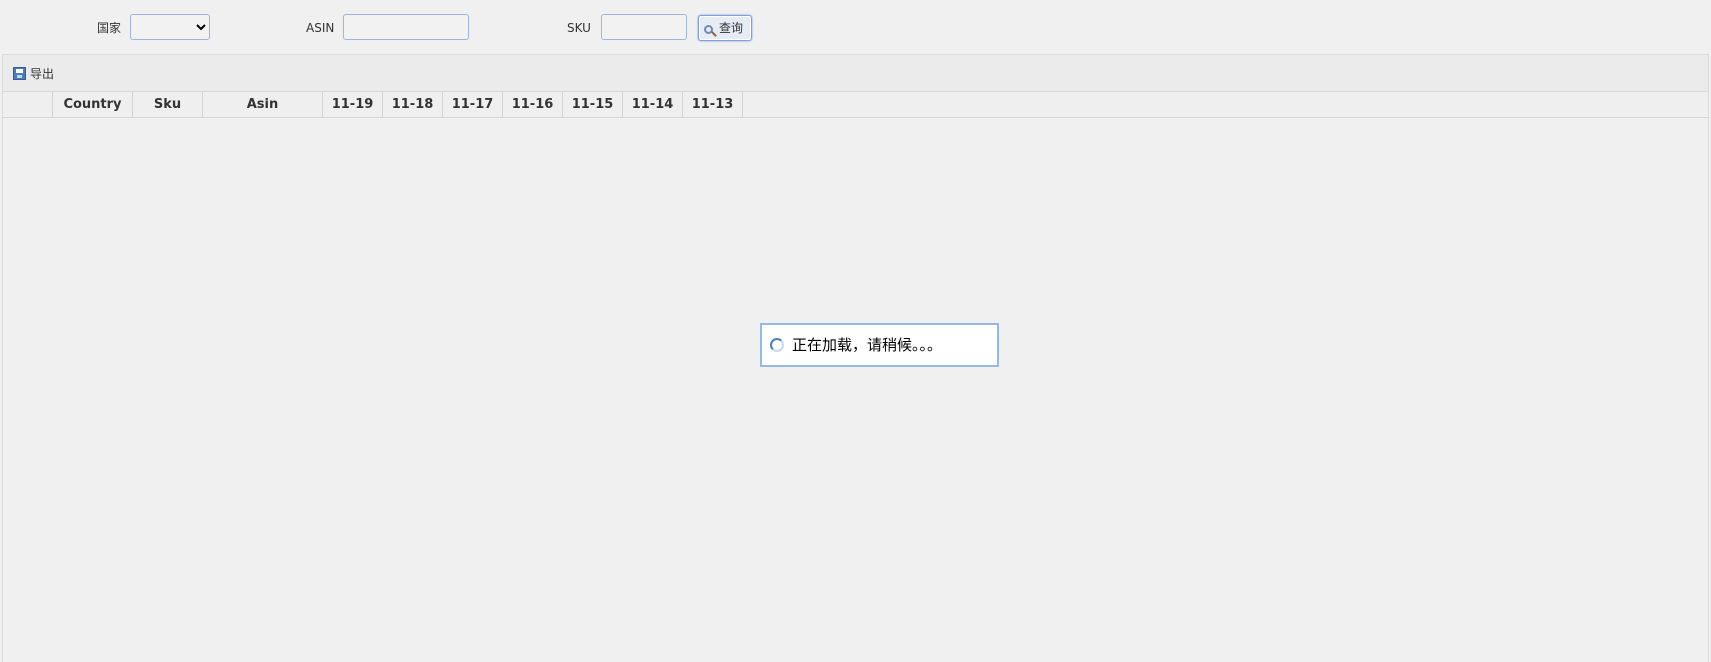 The image size is (1711, 662). What do you see at coordinates (93, 104) in the screenshot?
I see `column-header-country: Country` at bounding box center [93, 104].